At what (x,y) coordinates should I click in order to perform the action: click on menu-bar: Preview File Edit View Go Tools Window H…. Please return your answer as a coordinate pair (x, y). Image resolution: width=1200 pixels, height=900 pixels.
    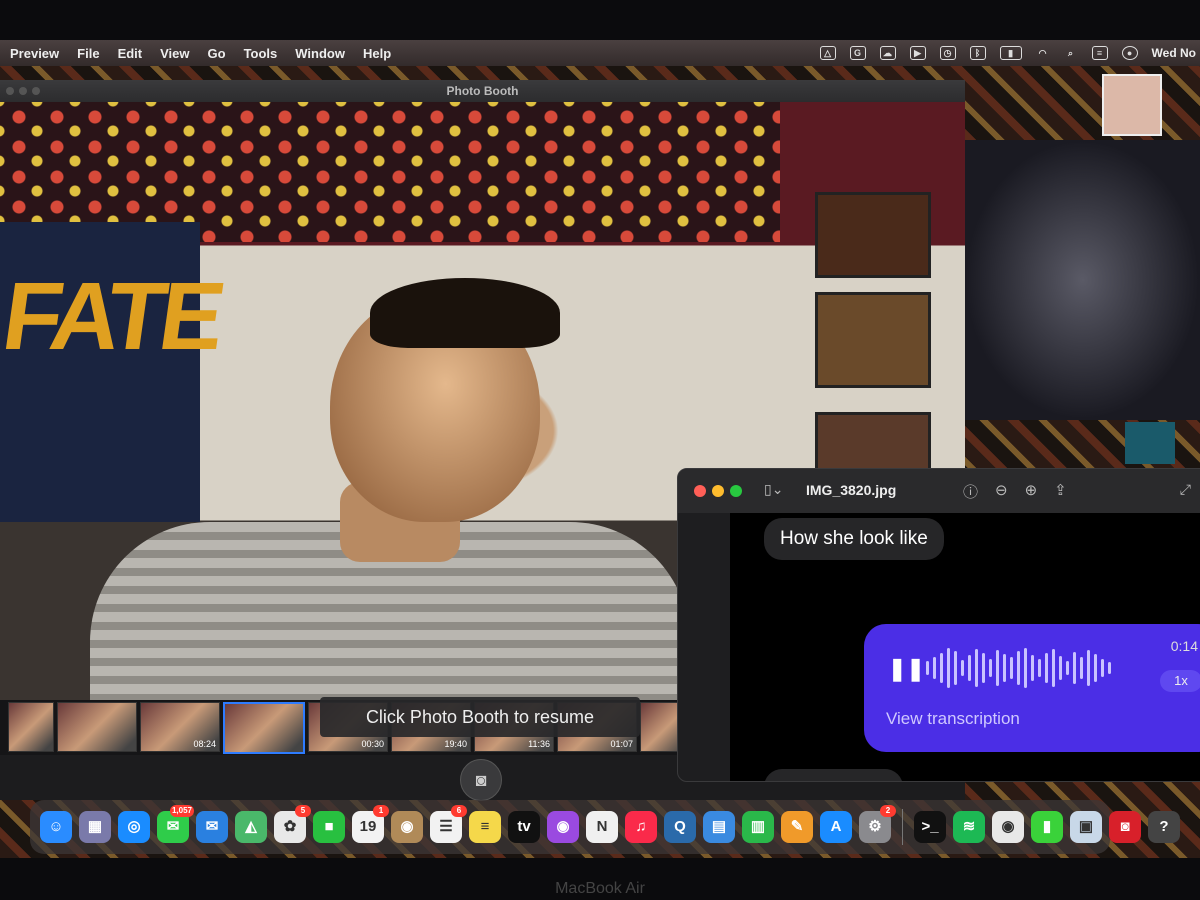
    Looking at the image, I should click on (600, 53).